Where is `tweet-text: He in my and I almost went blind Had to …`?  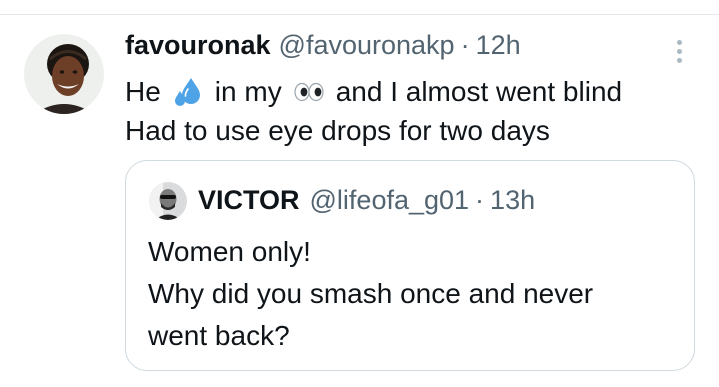 tweet-text: He in my and I almost went blind Had to … is located at coordinates (373, 111).